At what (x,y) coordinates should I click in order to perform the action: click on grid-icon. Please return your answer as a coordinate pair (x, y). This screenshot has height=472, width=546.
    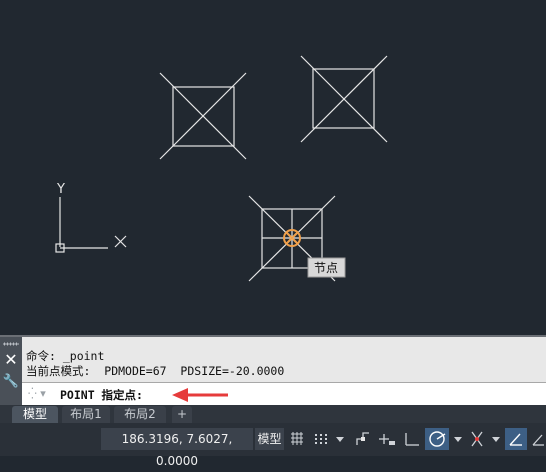
    Looking at the image, I should click on (297, 439).